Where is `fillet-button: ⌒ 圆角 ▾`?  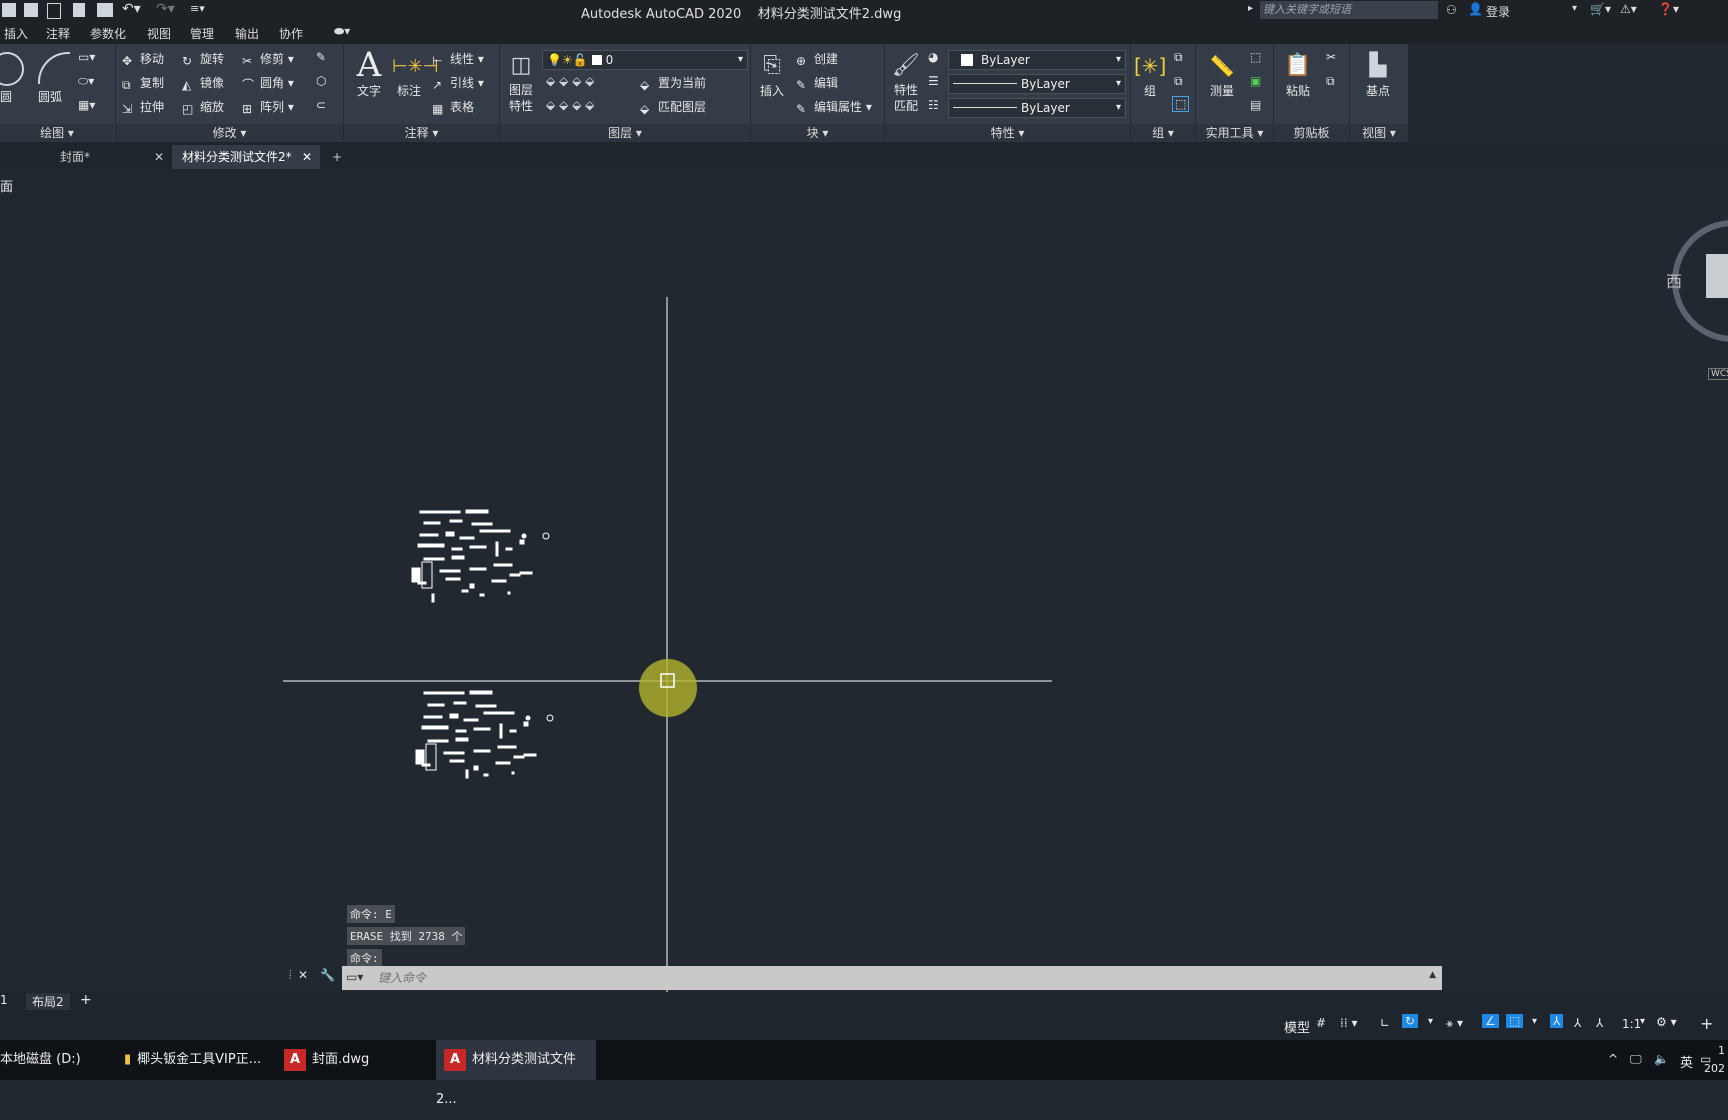 fillet-button: ⌒ 圆角 ▾ is located at coordinates (268, 83).